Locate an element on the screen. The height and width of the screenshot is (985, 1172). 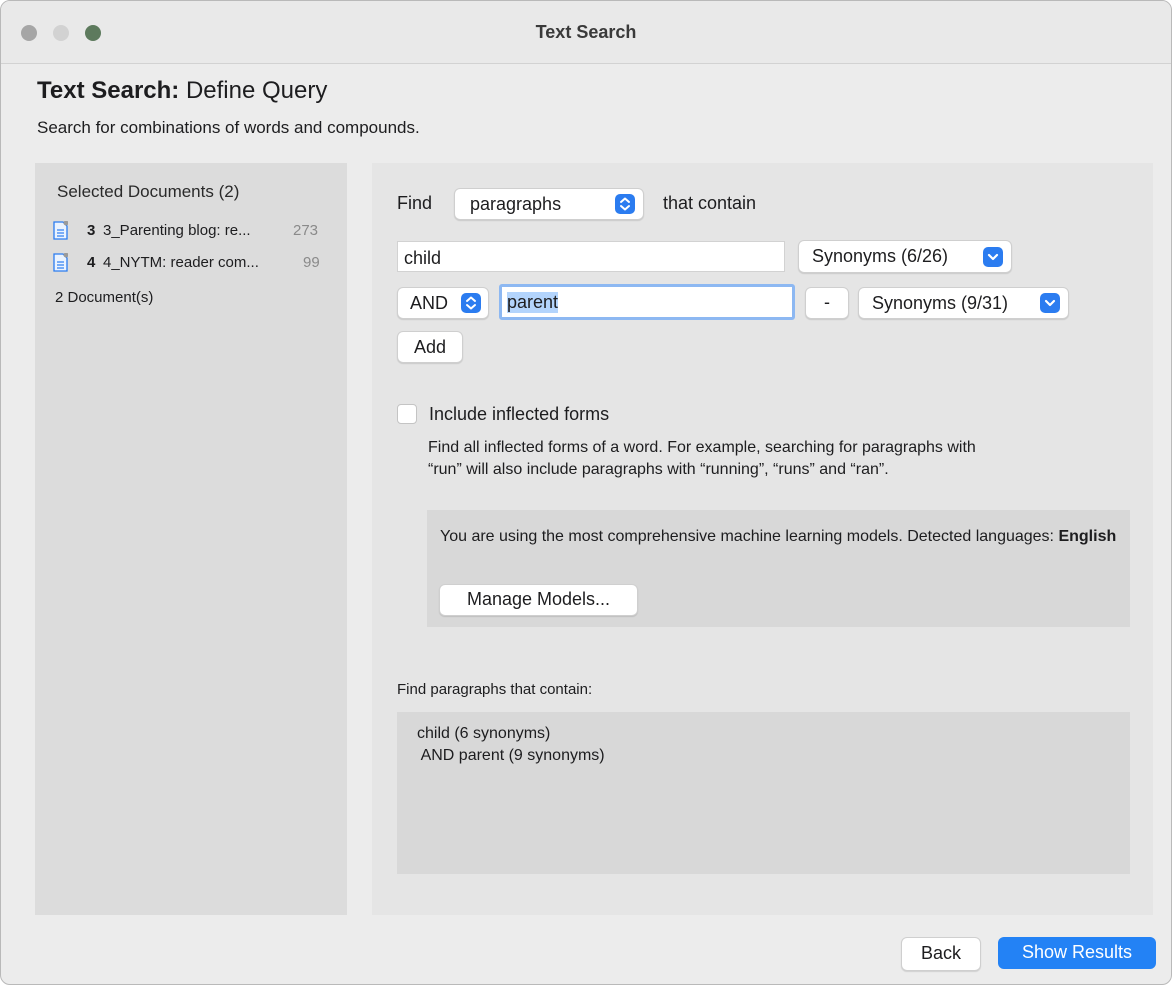
add-term-label: Add is located at coordinates (430, 347).